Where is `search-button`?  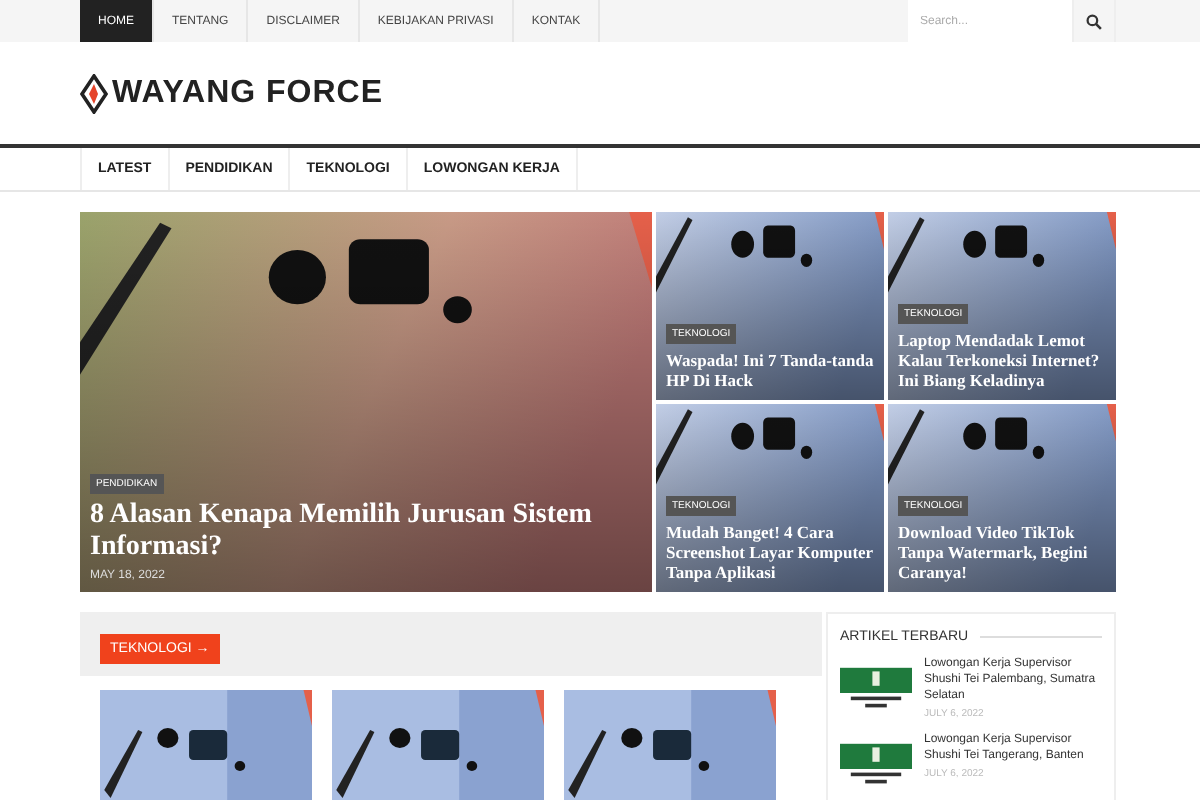
search-button is located at coordinates (1094, 21).